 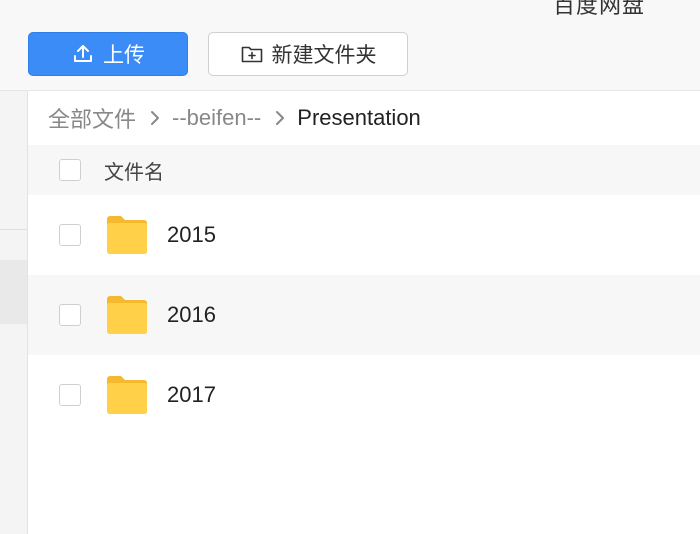 I want to click on sidebar, so click(x=14, y=312).